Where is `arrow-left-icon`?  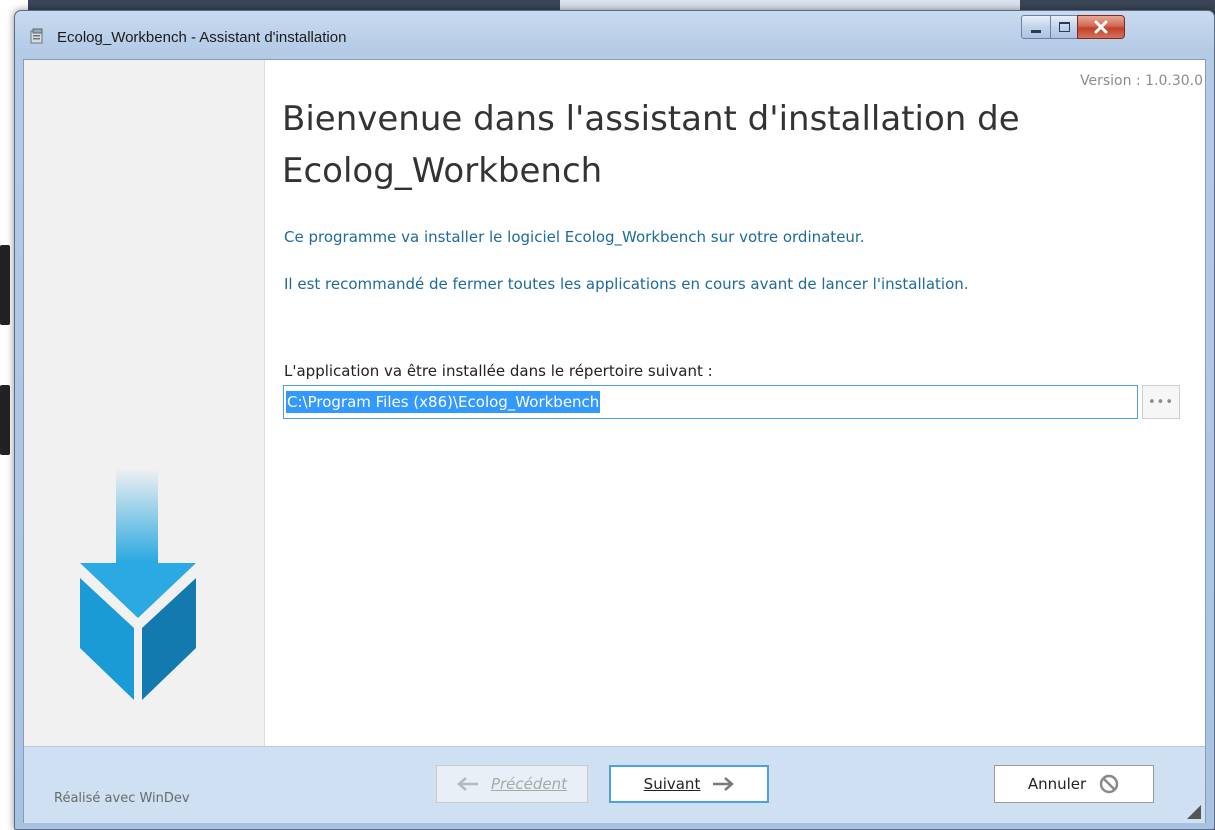
arrow-left-icon is located at coordinates (467, 784).